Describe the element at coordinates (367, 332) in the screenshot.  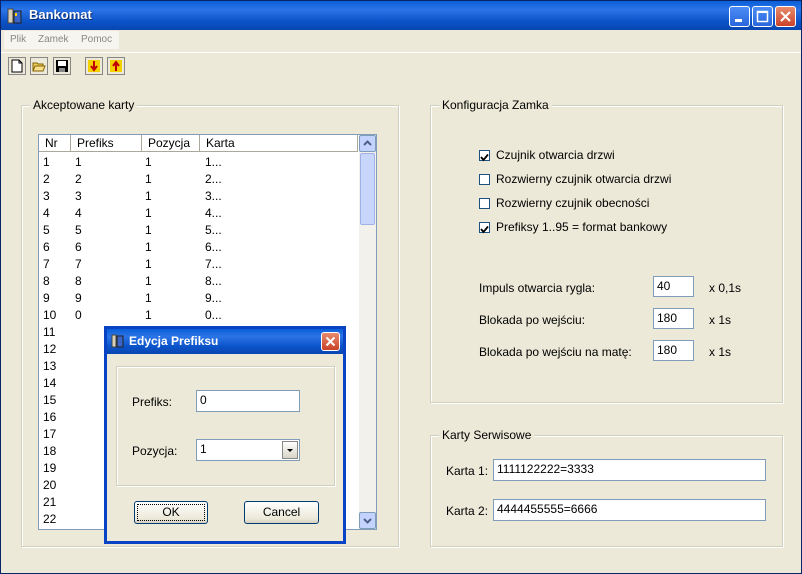
I see `vertical-scrollbar` at that location.